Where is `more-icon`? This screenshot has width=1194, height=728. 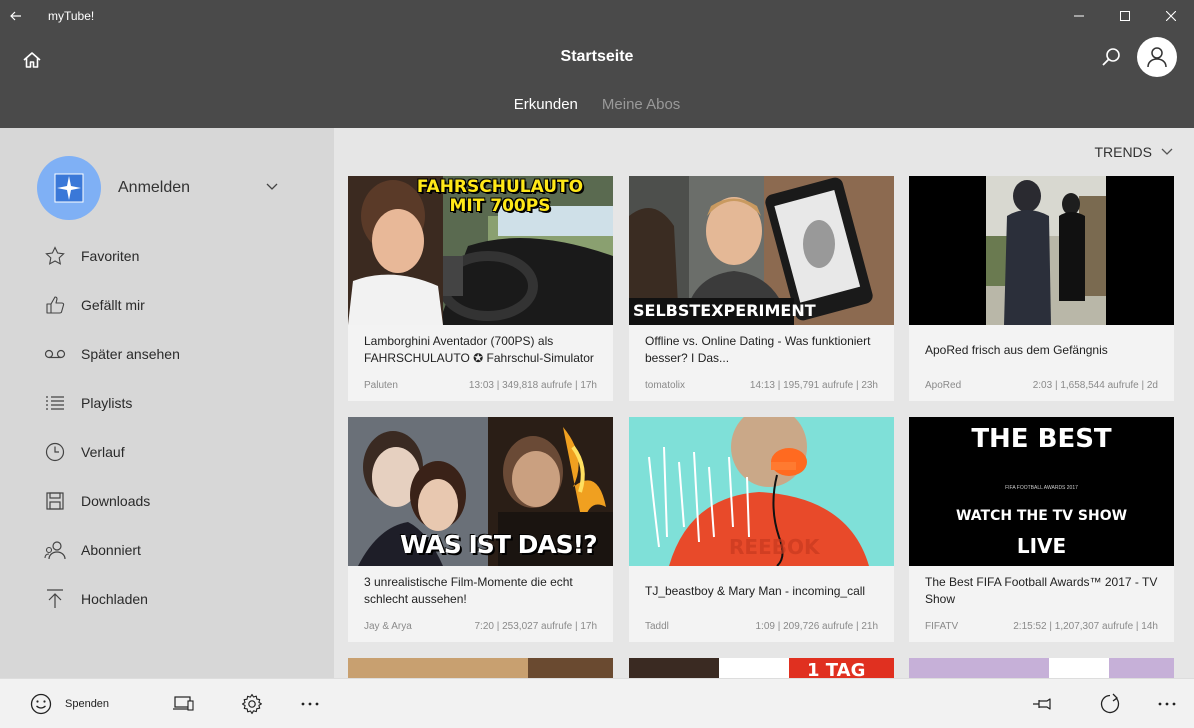
more-icon is located at coordinates (1167, 704).